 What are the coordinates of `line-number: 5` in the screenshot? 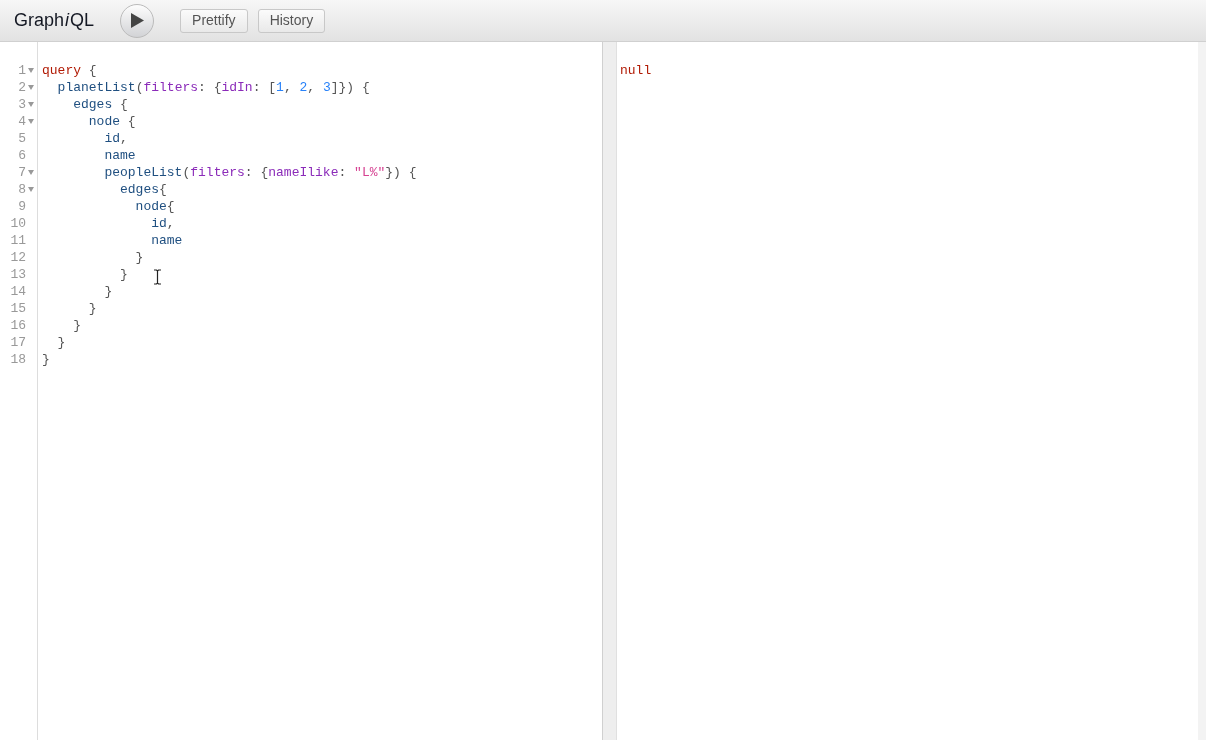 It's located at (22, 138).